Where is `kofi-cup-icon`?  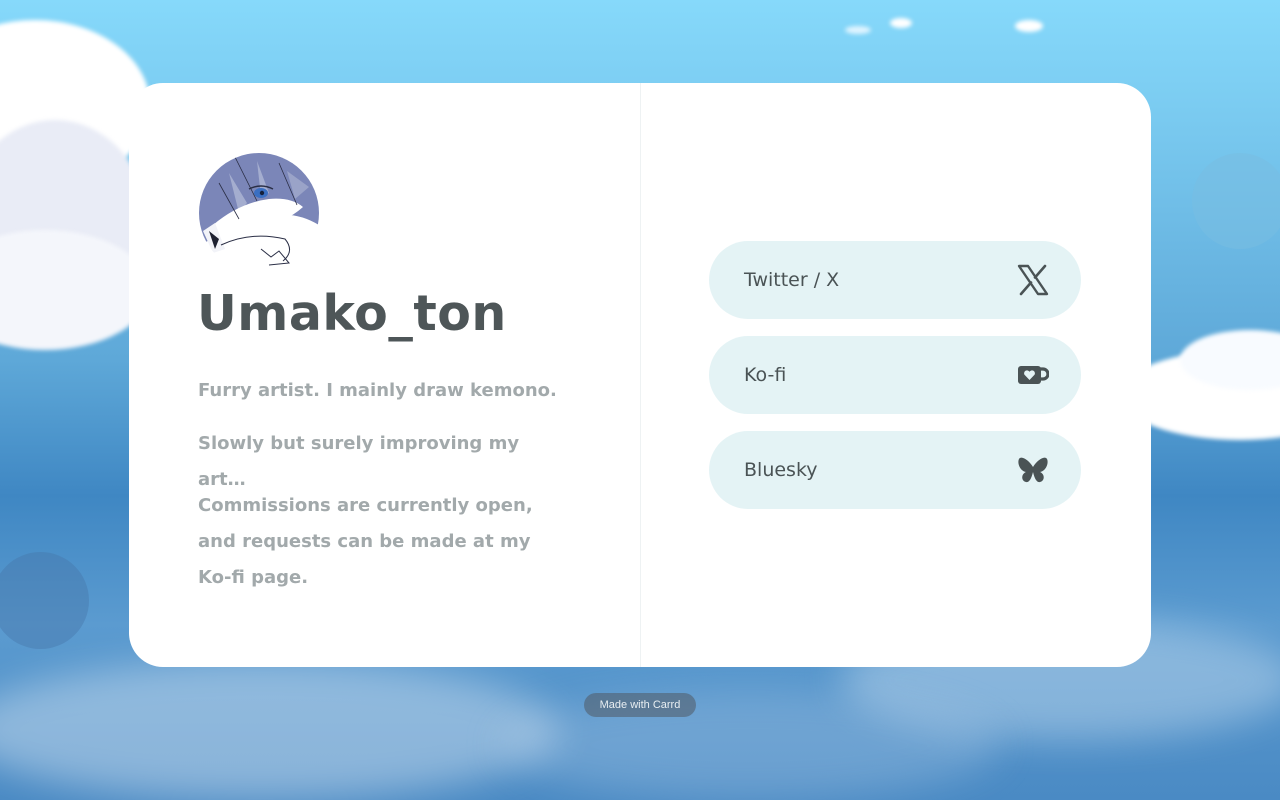 kofi-cup-icon is located at coordinates (1033, 375).